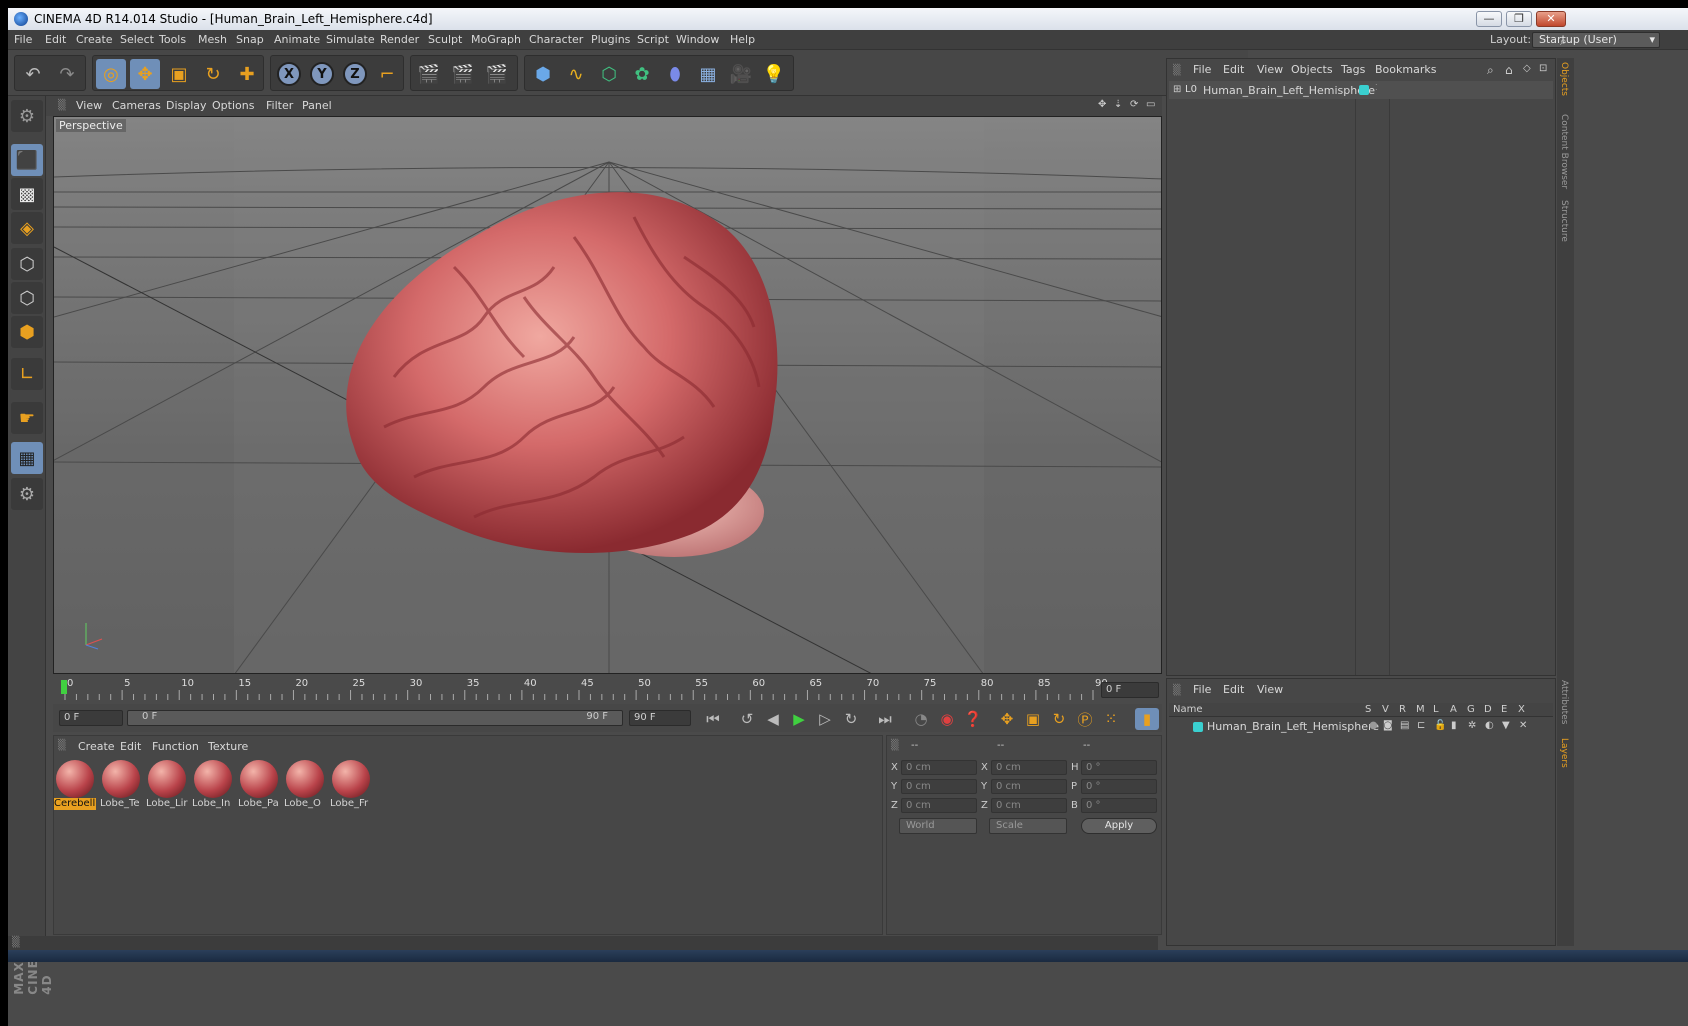 This screenshot has width=1688, height=1026. What do you see at coordinates (233, 105) in the screenshot?
I see `viewport-menu-options: Options` at bounding box center [233, 105].